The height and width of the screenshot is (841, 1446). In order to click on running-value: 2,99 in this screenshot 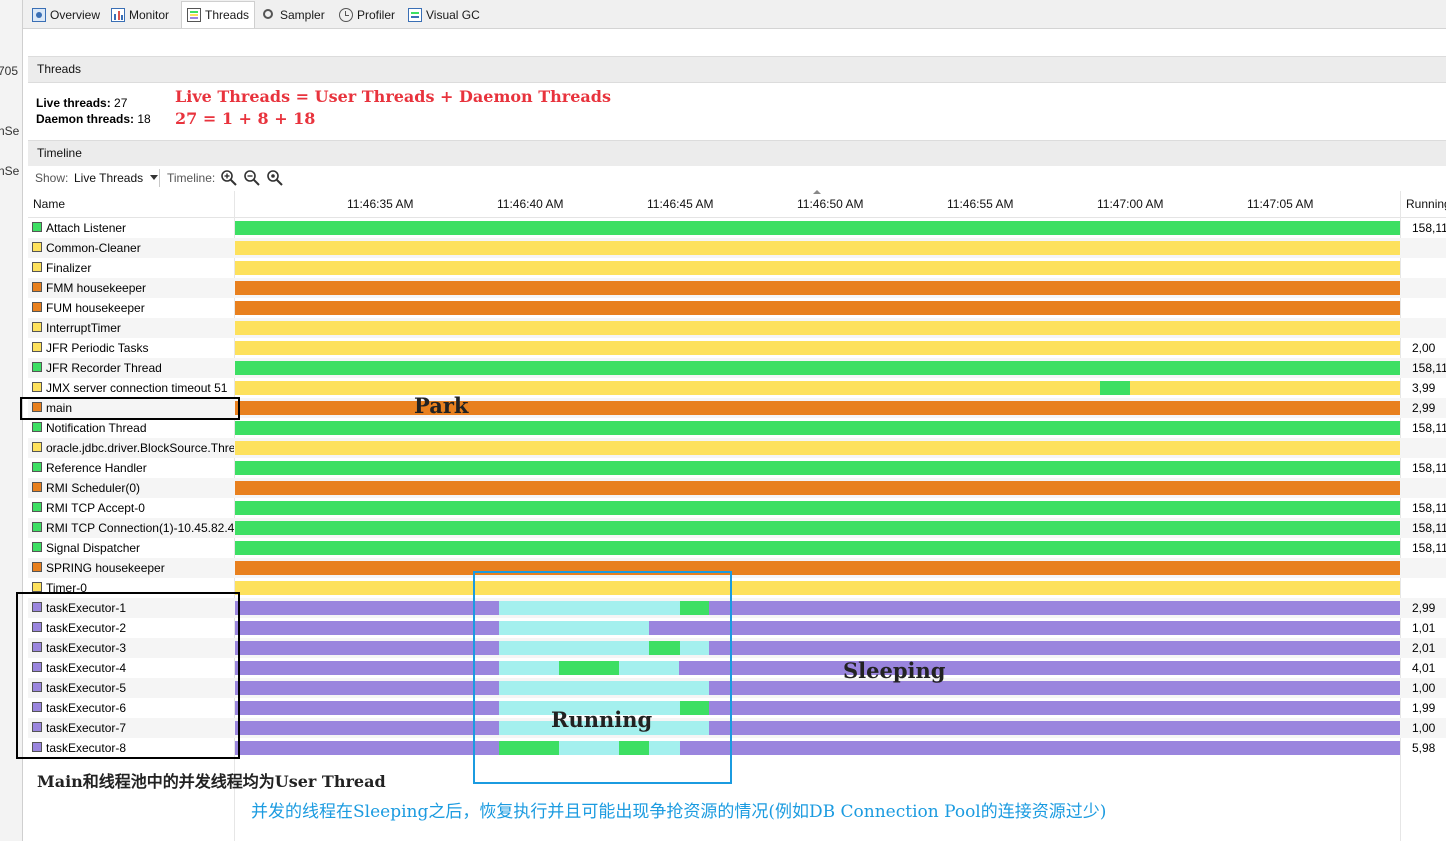, I will do `click(1424, 608)`.